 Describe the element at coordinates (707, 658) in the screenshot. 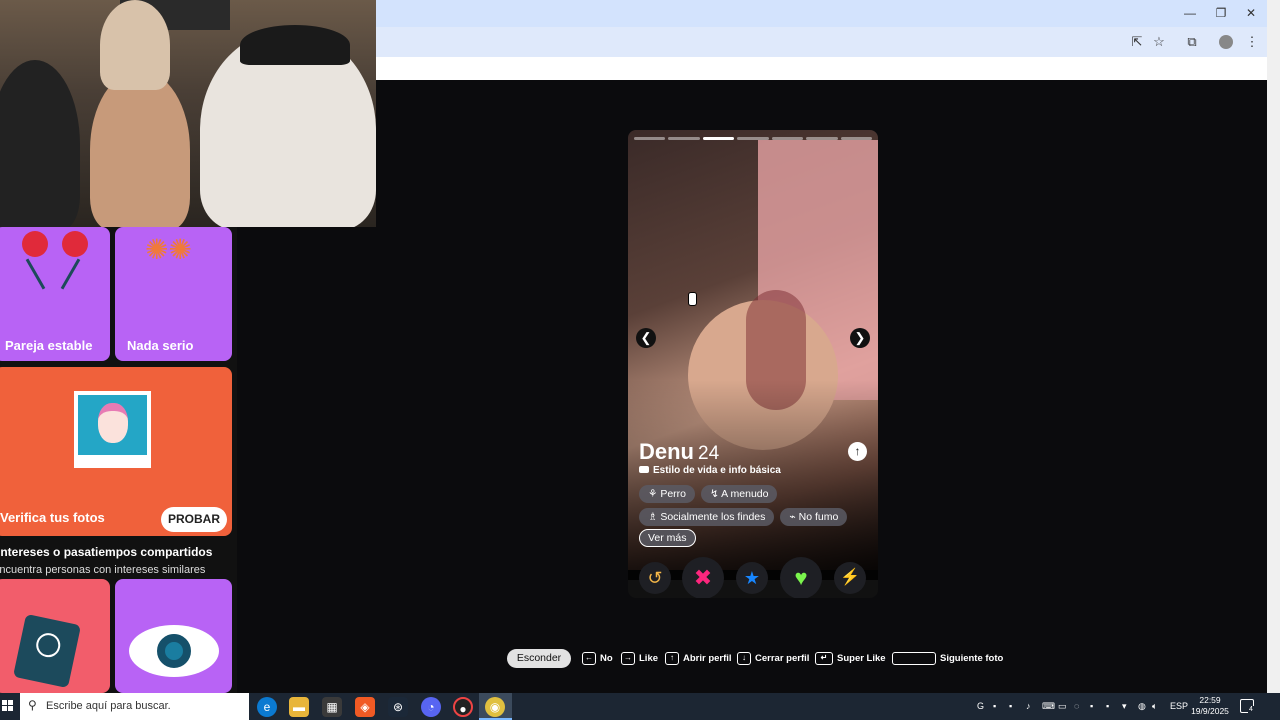

I see `shortcut-label: Abrir perfil` at that location.